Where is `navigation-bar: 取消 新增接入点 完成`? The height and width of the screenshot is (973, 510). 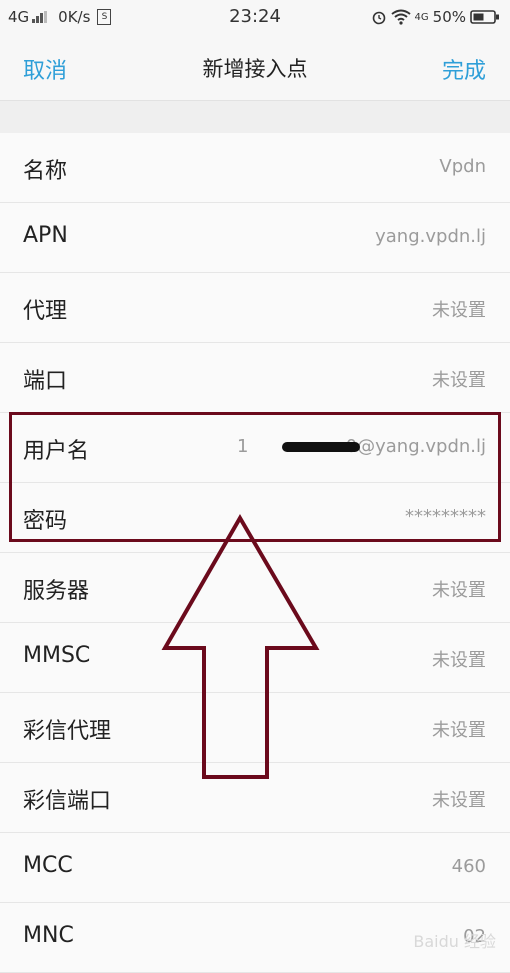 navigation-bar: 取消 新增接入点 完成 is located at coordinates (255, 68).